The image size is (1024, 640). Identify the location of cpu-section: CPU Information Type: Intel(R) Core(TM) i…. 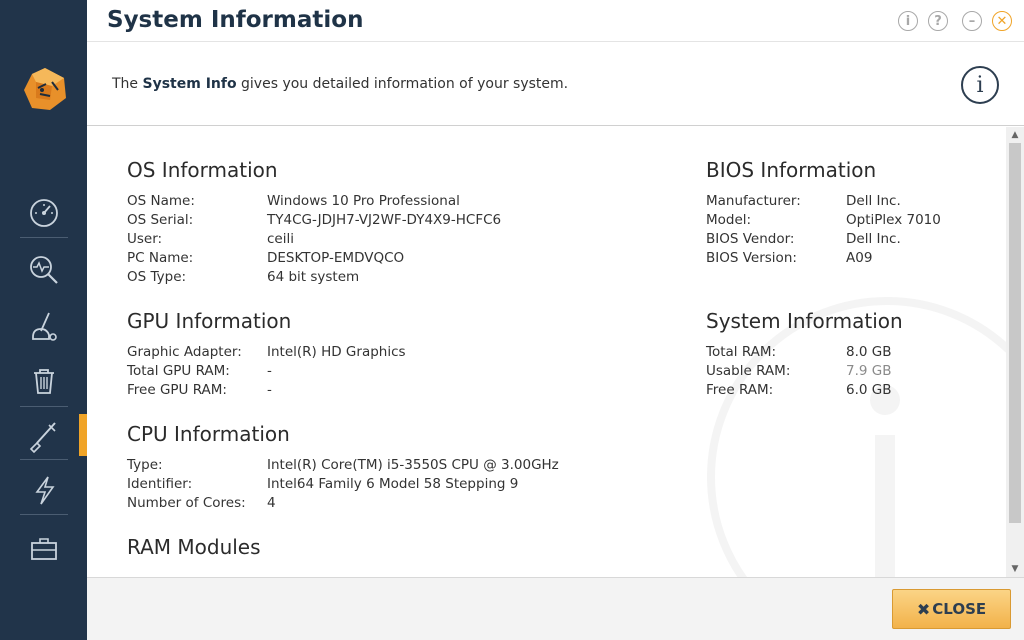
(343, 466).